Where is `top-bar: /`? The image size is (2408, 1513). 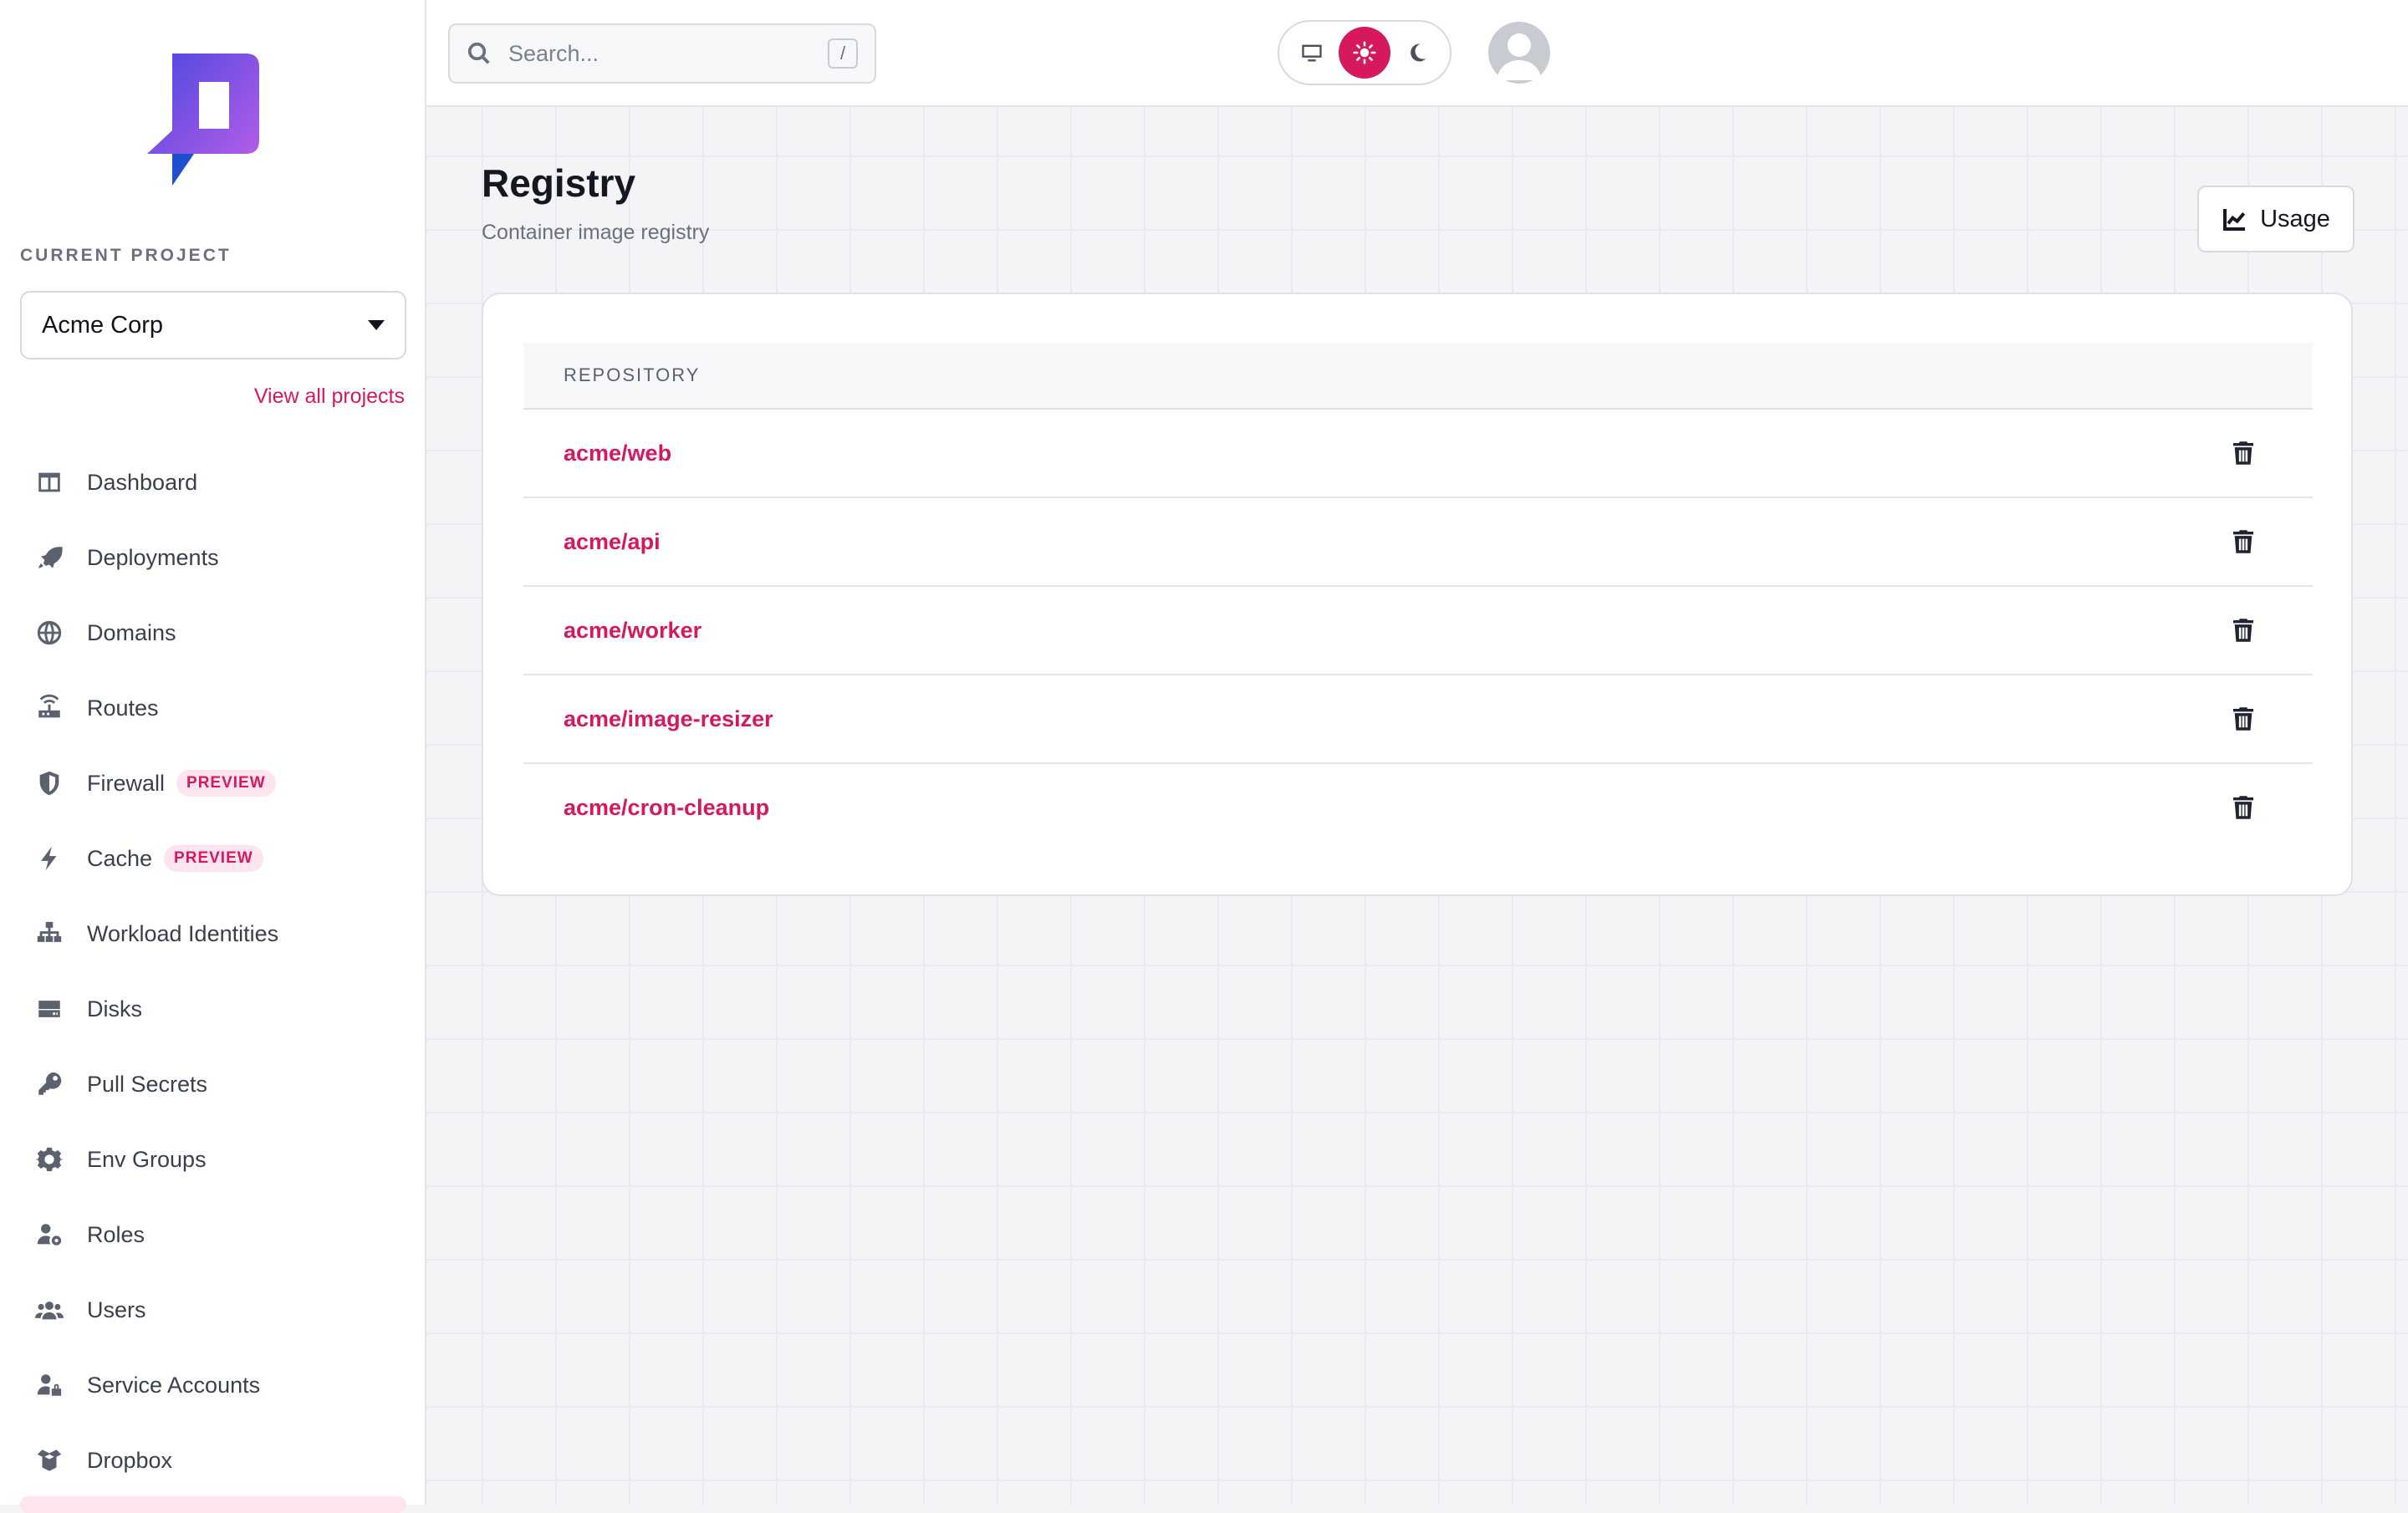
top-bar: / is located at coordinates (1417, 54).